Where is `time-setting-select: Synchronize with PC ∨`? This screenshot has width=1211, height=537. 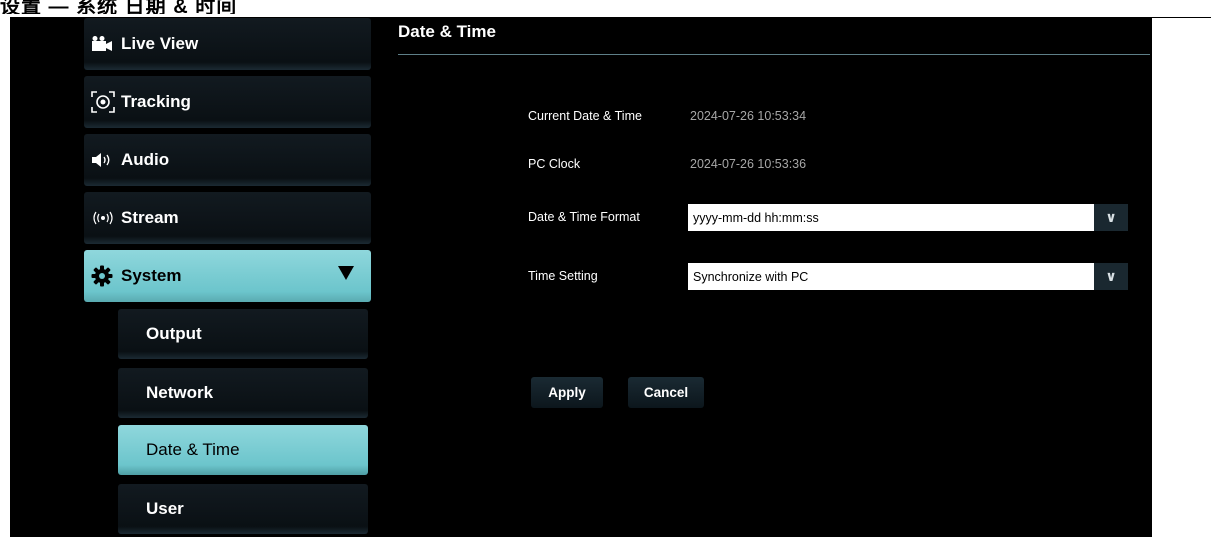
time-setting-select: Synchronize with PC ∨ is located at coordinates (908, 276).